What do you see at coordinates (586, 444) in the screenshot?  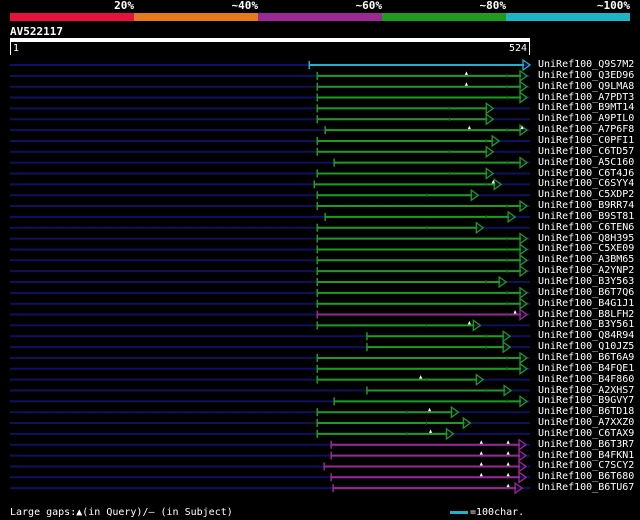 I see `hit-name: UniRef100_B6T3R7` at bounding box center [586, 444].